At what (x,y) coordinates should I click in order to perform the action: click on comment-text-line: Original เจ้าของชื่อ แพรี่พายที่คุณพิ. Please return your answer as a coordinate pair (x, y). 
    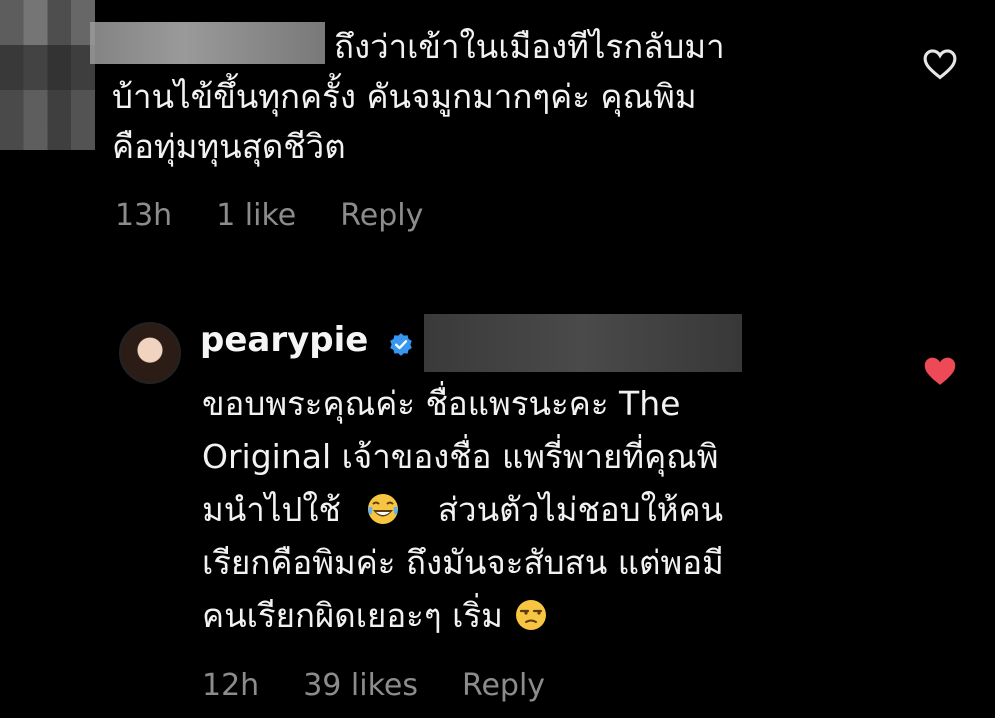
    Looking at the image, I should click on (460, 456).